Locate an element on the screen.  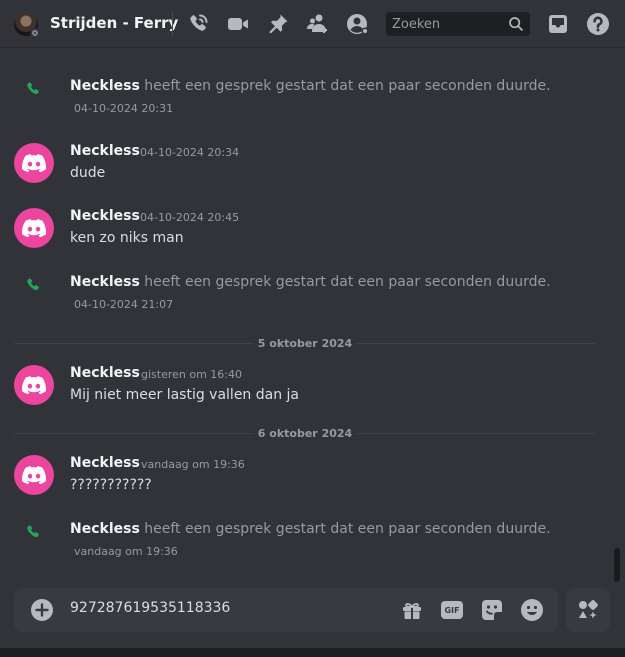
user-profile-icon is located at coordinates (358, 24).